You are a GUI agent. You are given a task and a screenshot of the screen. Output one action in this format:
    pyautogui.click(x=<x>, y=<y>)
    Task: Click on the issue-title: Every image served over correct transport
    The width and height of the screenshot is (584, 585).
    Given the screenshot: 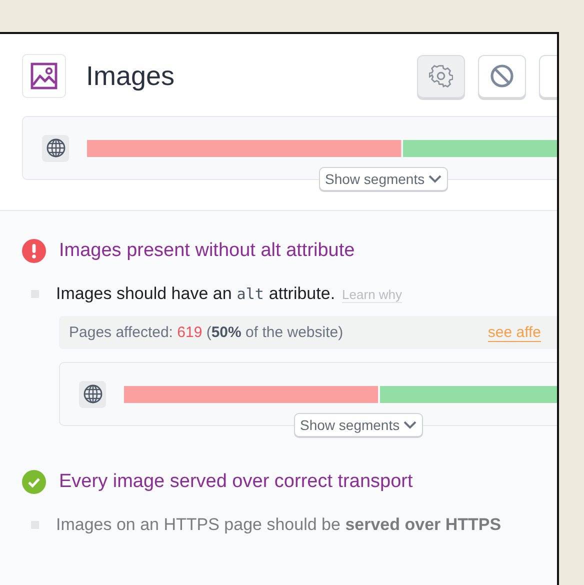 What is the action you would take?
    pyautogui.click(x=236, y=482)
    